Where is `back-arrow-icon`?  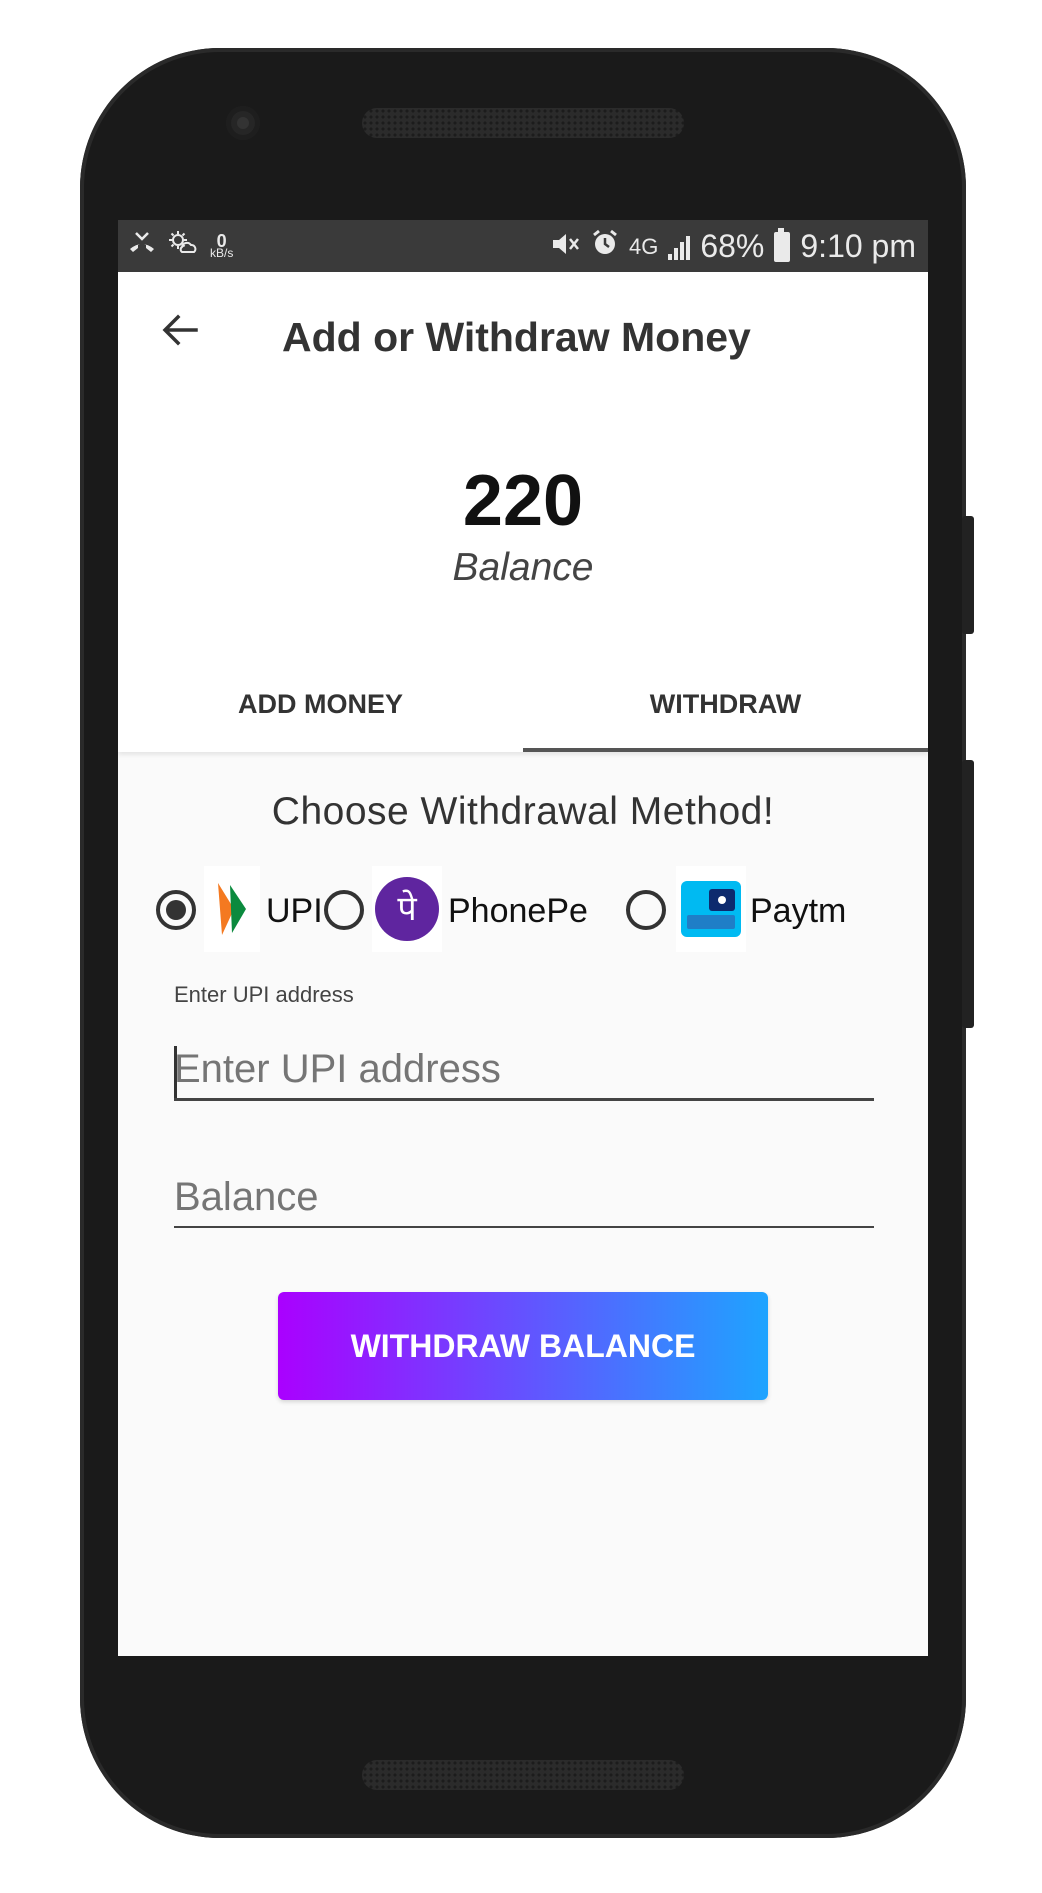
back-arrow-icon is located at coordinates (180, 330).